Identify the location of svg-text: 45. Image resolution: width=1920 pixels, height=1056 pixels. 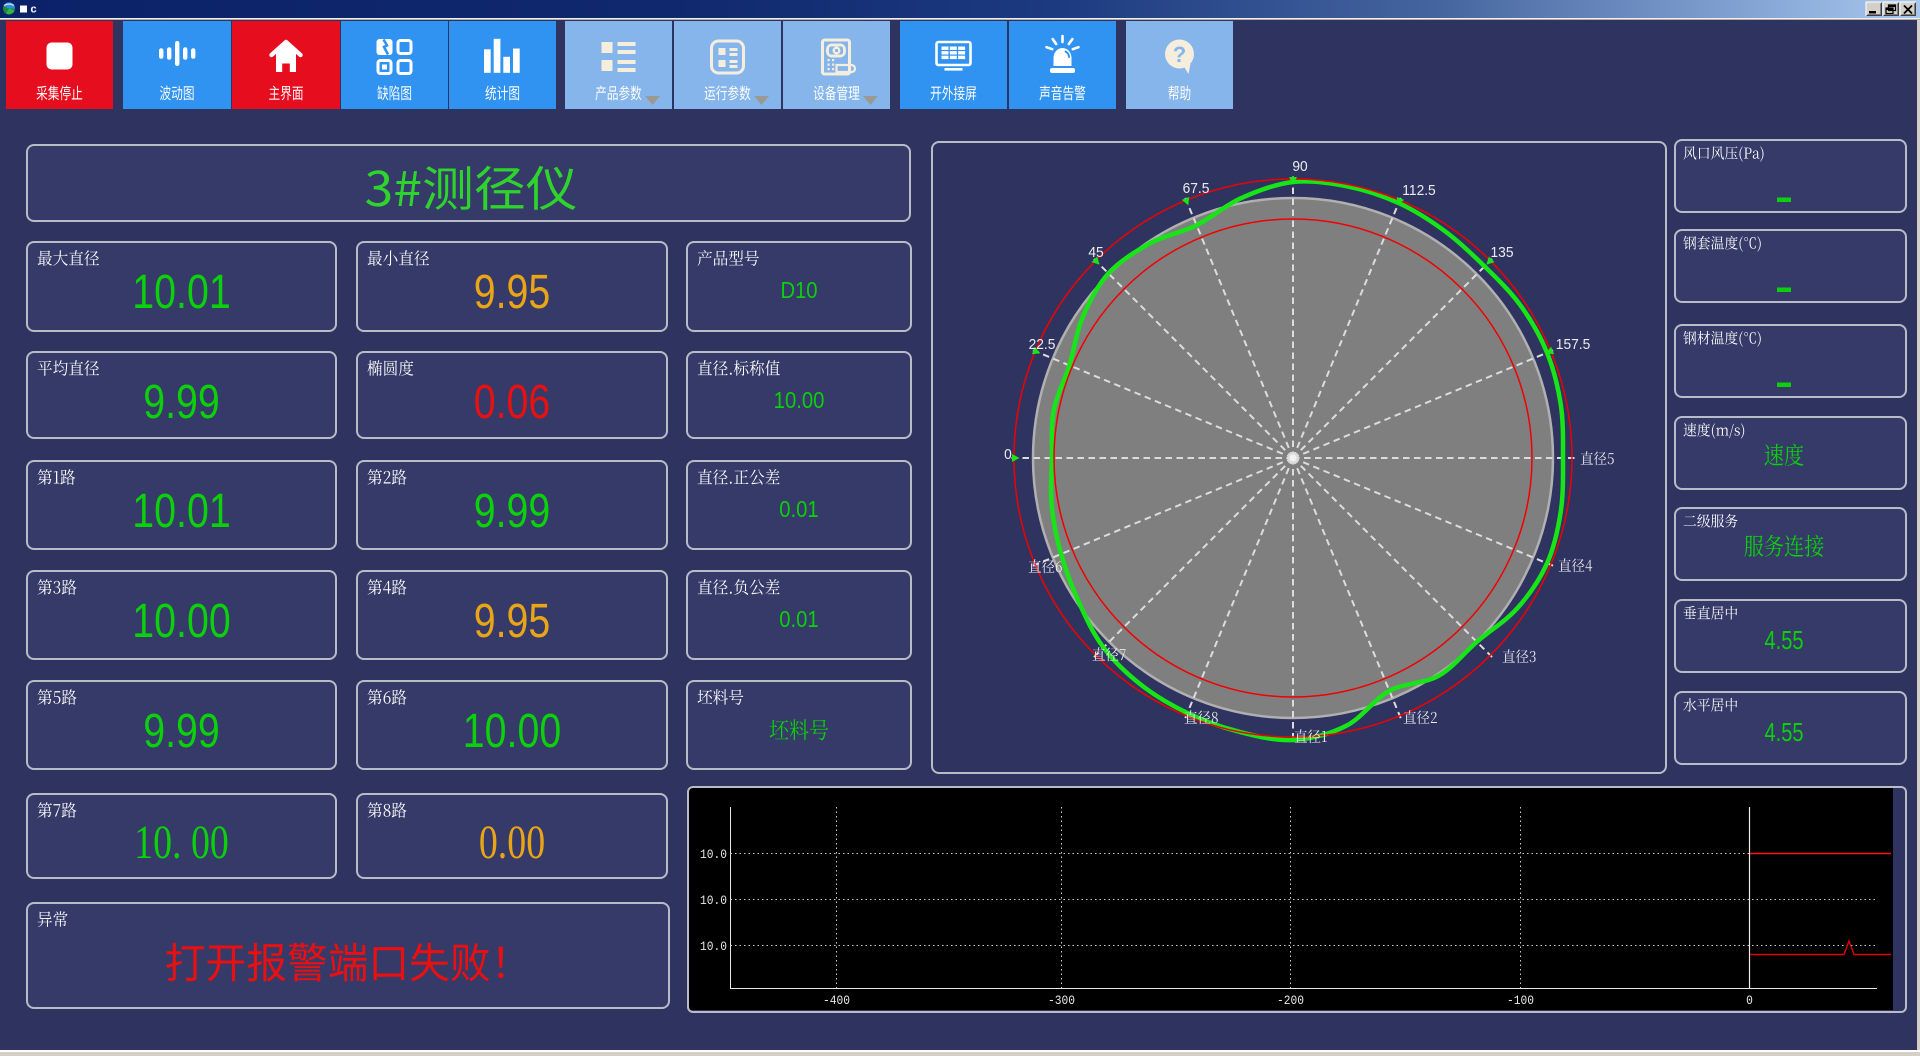
(1095, 252).